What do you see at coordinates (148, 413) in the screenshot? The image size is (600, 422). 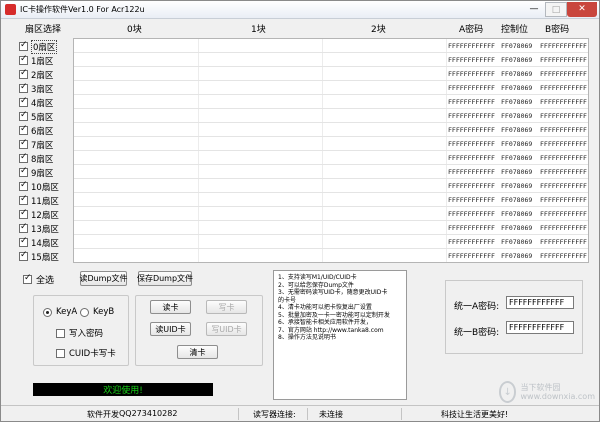 I see `developer-qq: QQ273410282` at bounding box center [148, 413].